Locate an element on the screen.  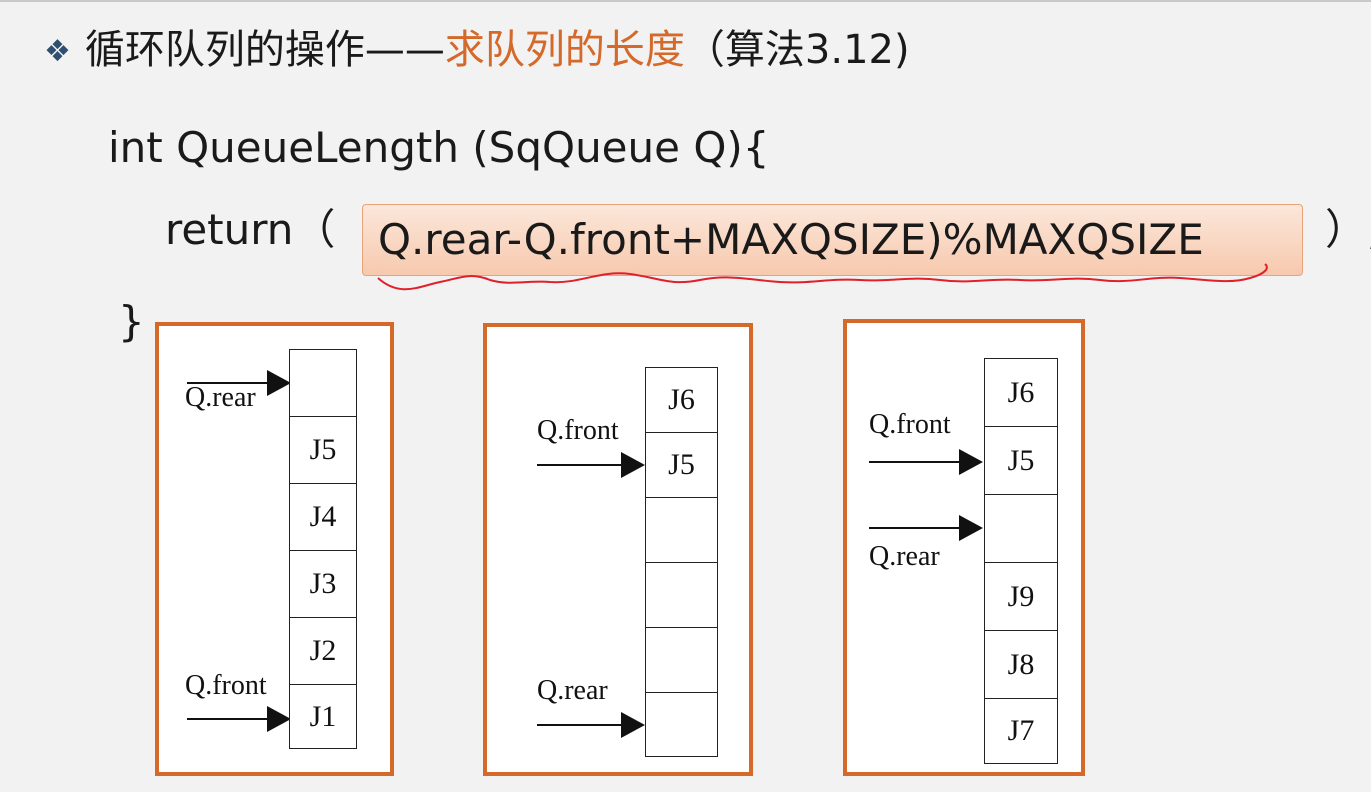
queue-cell: J2 is located at coordinates (323, 651).